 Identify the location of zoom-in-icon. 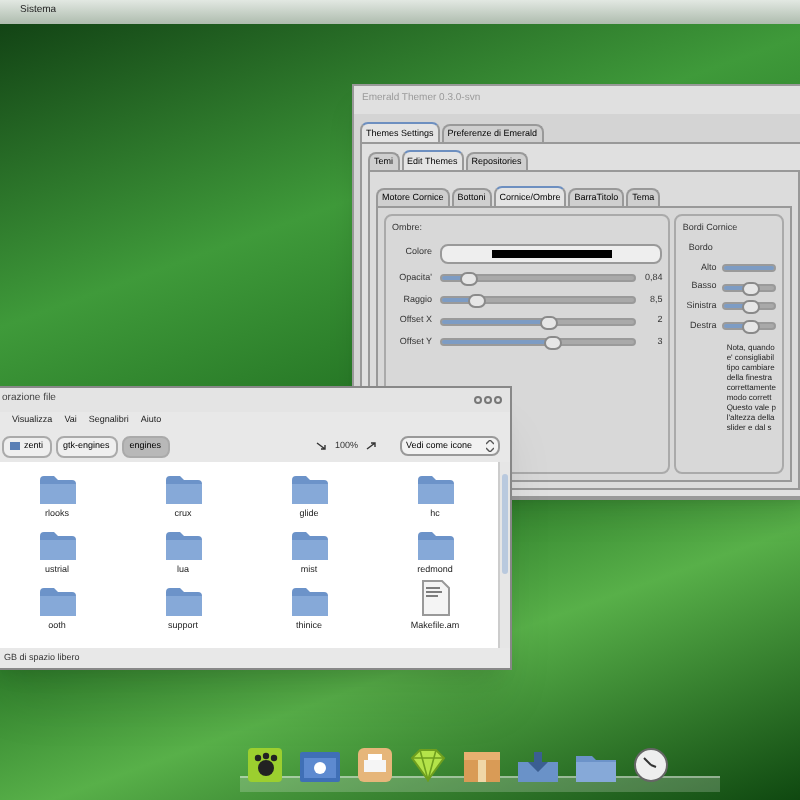
(371, 446).